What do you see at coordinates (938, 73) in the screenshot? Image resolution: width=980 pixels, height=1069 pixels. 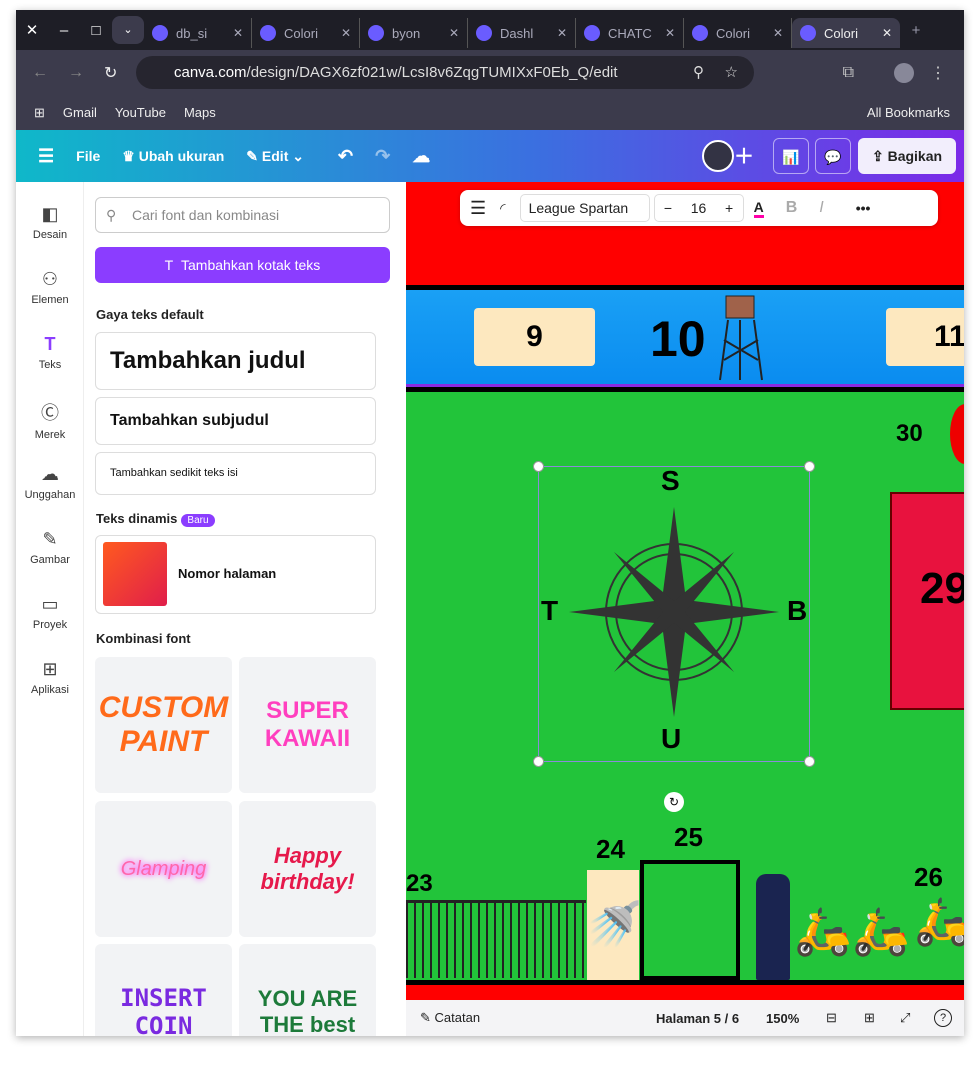 I see `menu-icon: ⋮` at bounding box center [938, 73].